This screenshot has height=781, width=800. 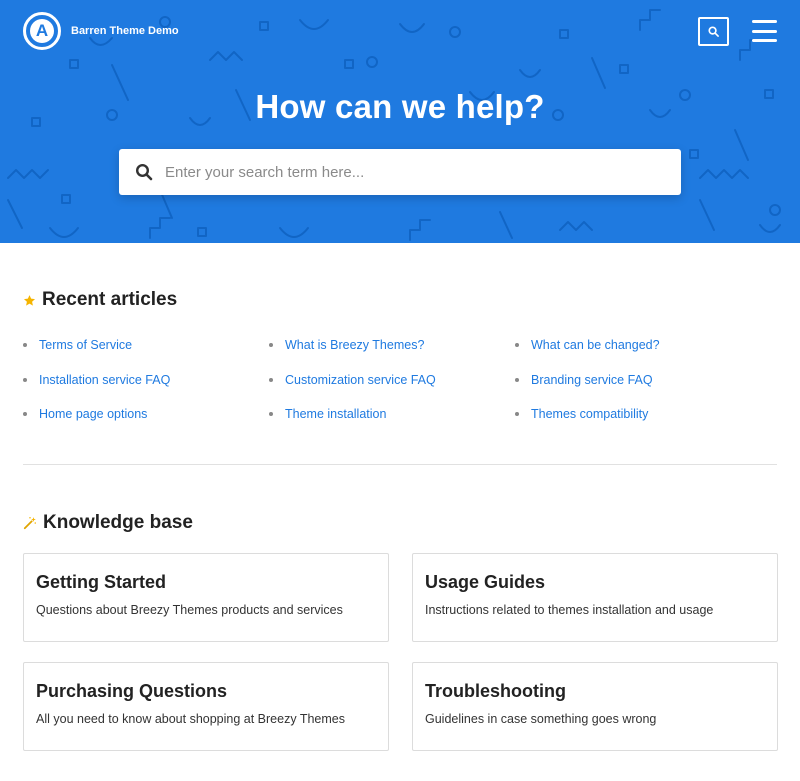 What do you see at coordinates (400, 464) in the screenshot?
I see `section-divider` at bounding box center [400, 464].